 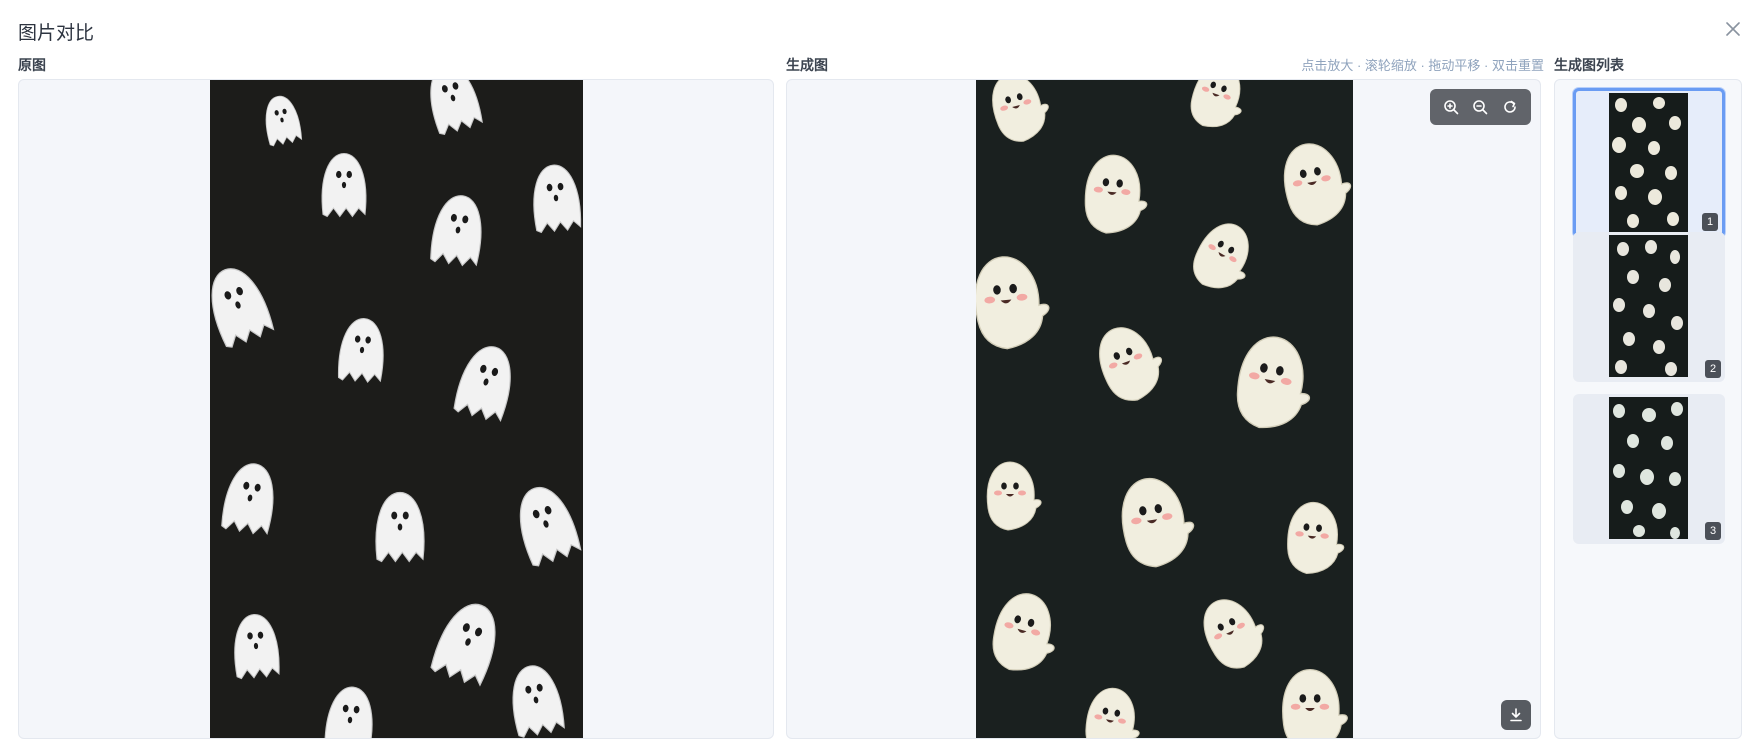 I want to click on reset-zoom-button, so click(x=1510, y=107).